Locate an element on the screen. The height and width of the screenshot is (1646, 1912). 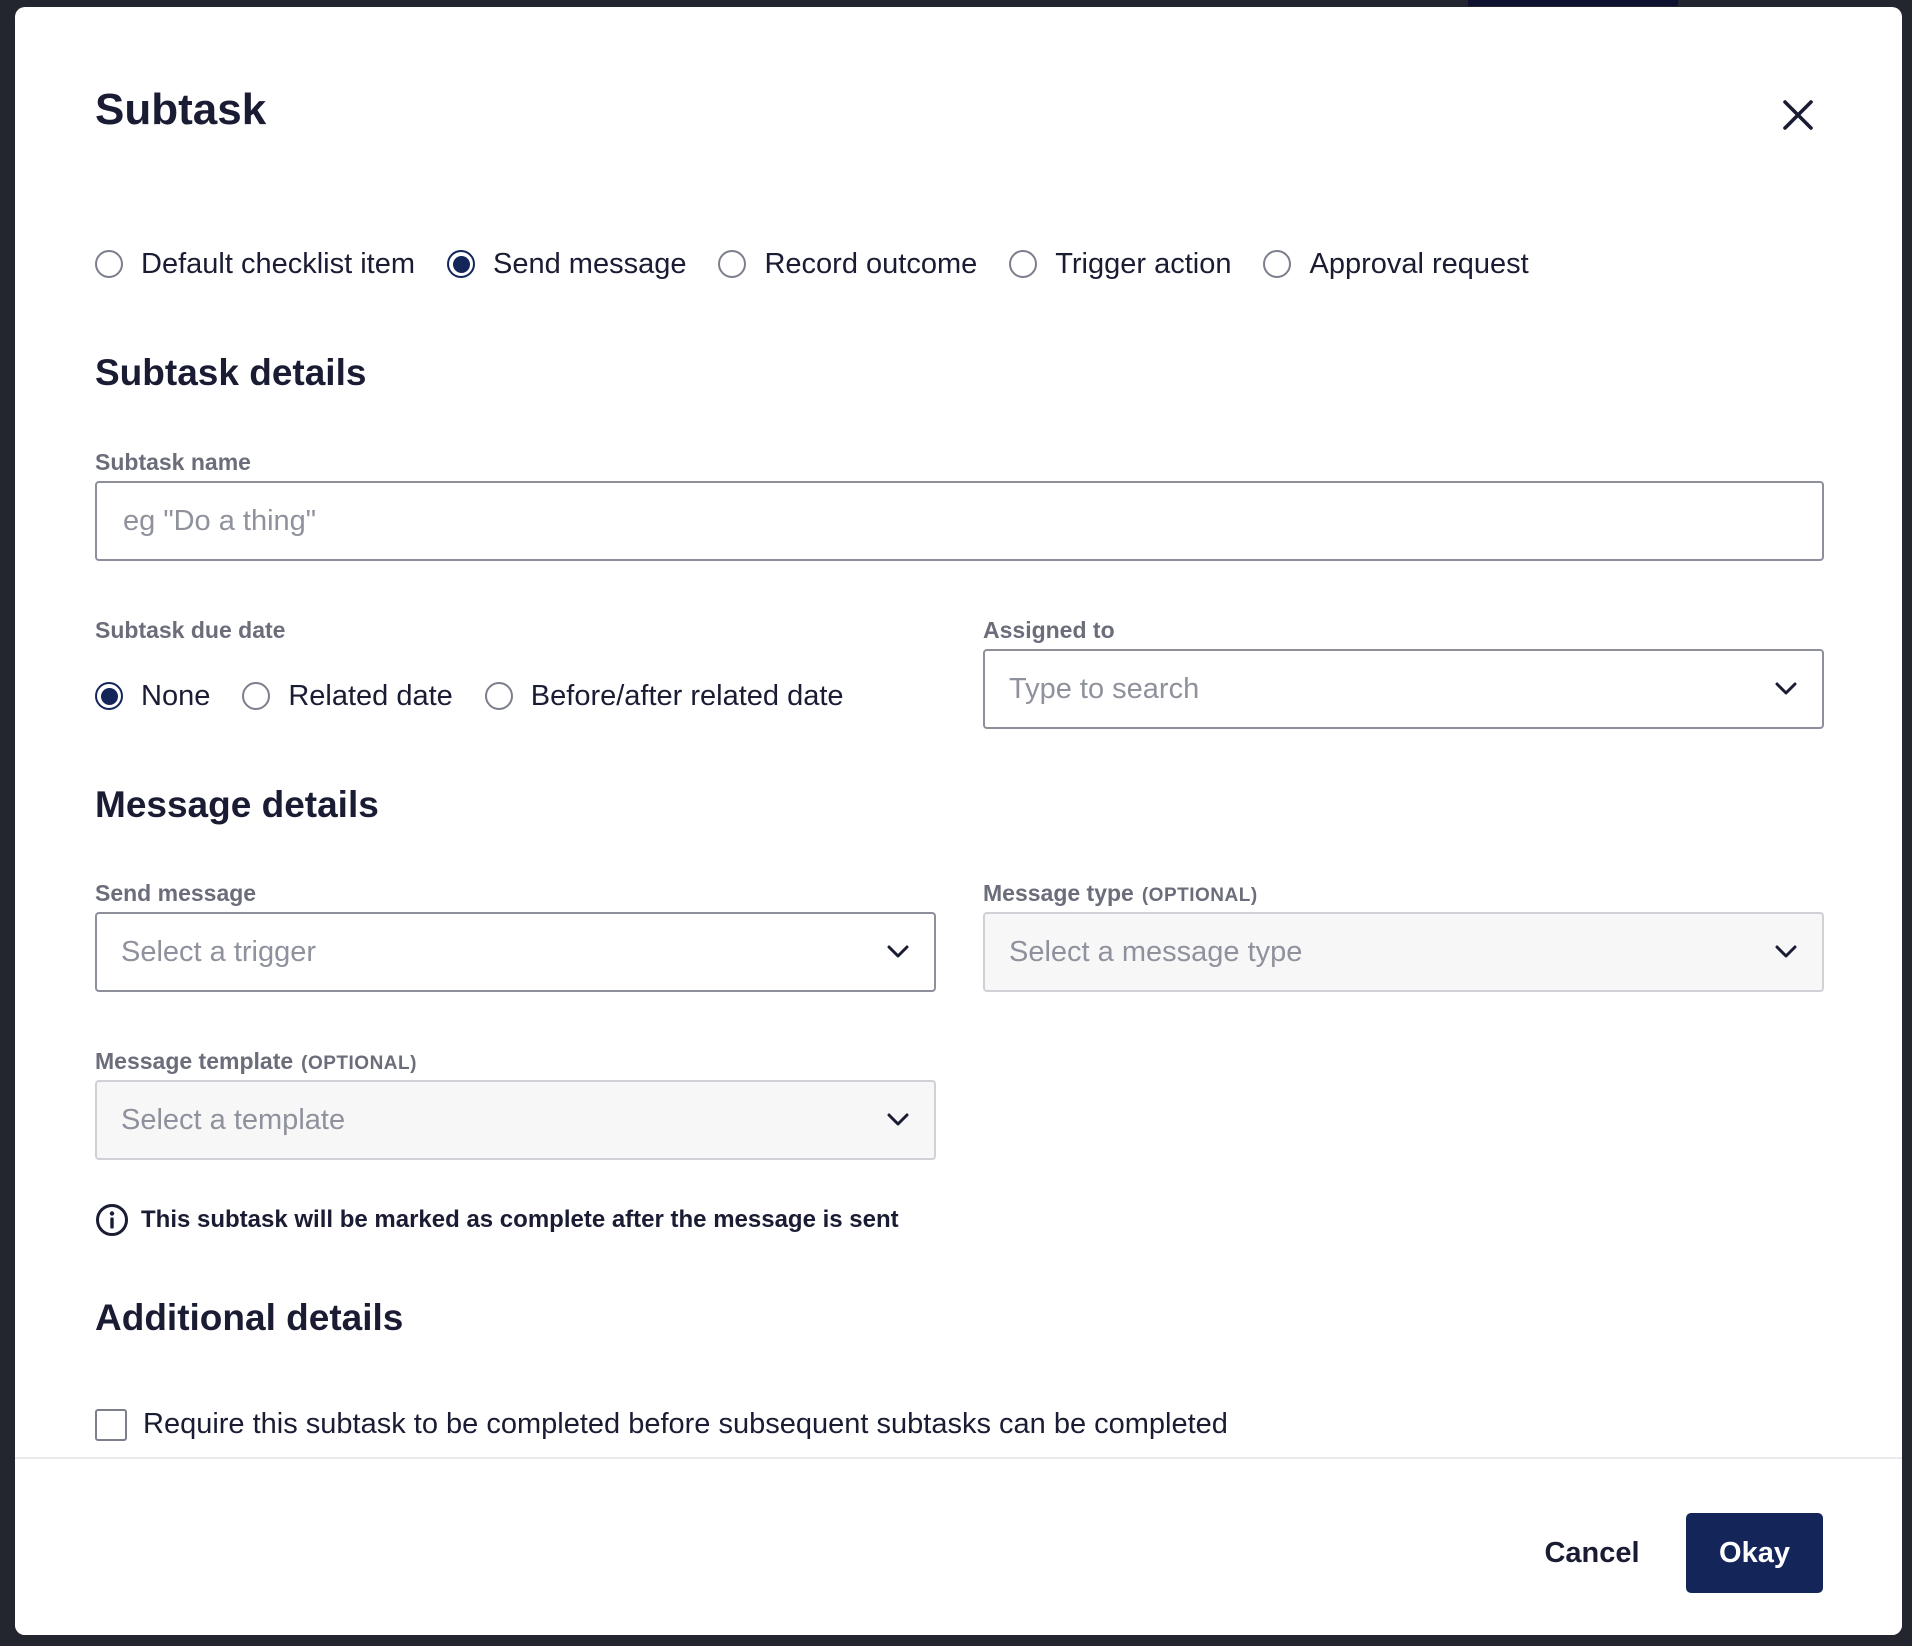
radio-trigger-action: Trigger action is located at coordinates (1120, 264).